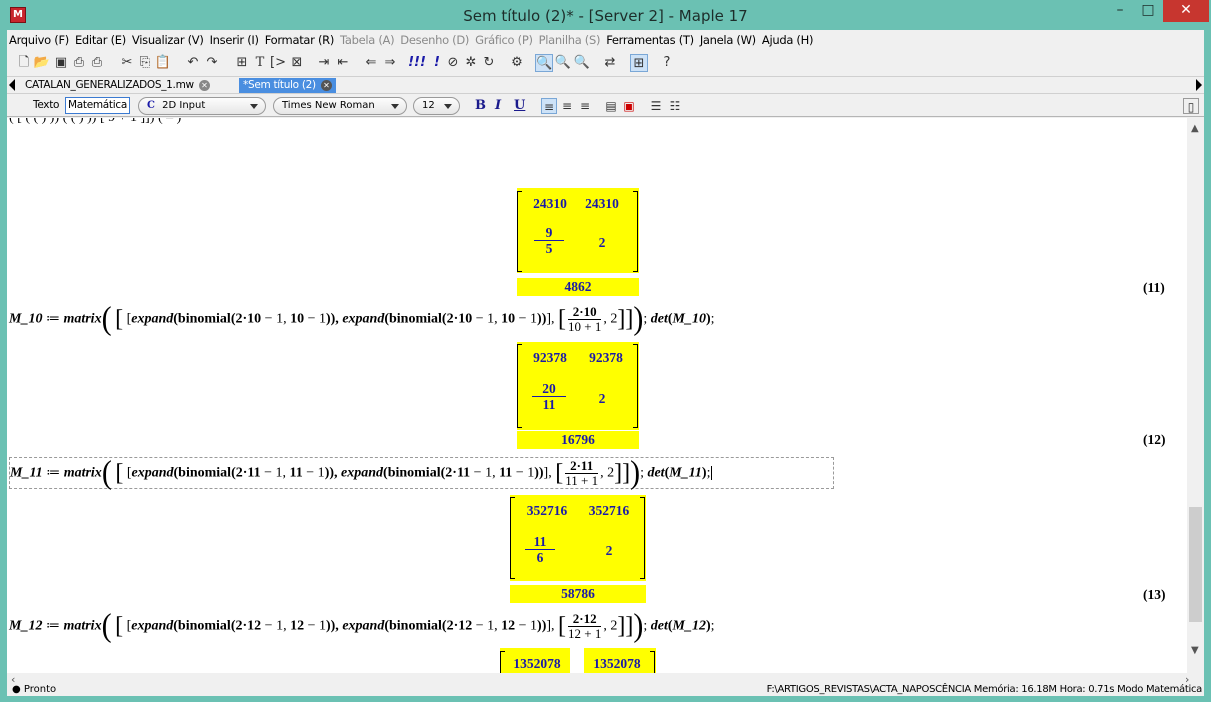 This screenshot has height=702, width=1211. I want to click on menu-visualizar: Visualizar (V), so click(169, 40).